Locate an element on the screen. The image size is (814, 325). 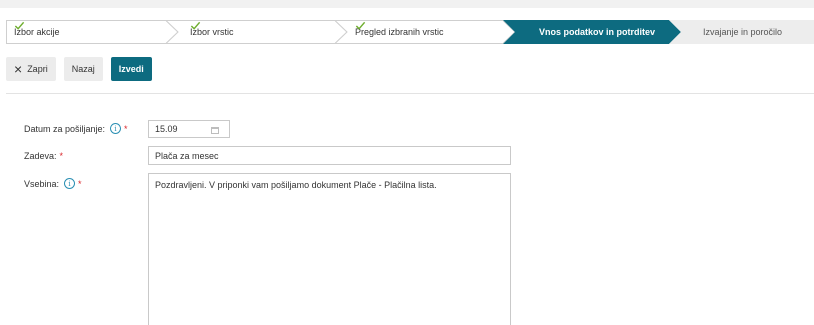
back-button-label: Nazaj is located at coordinates (83, 69).